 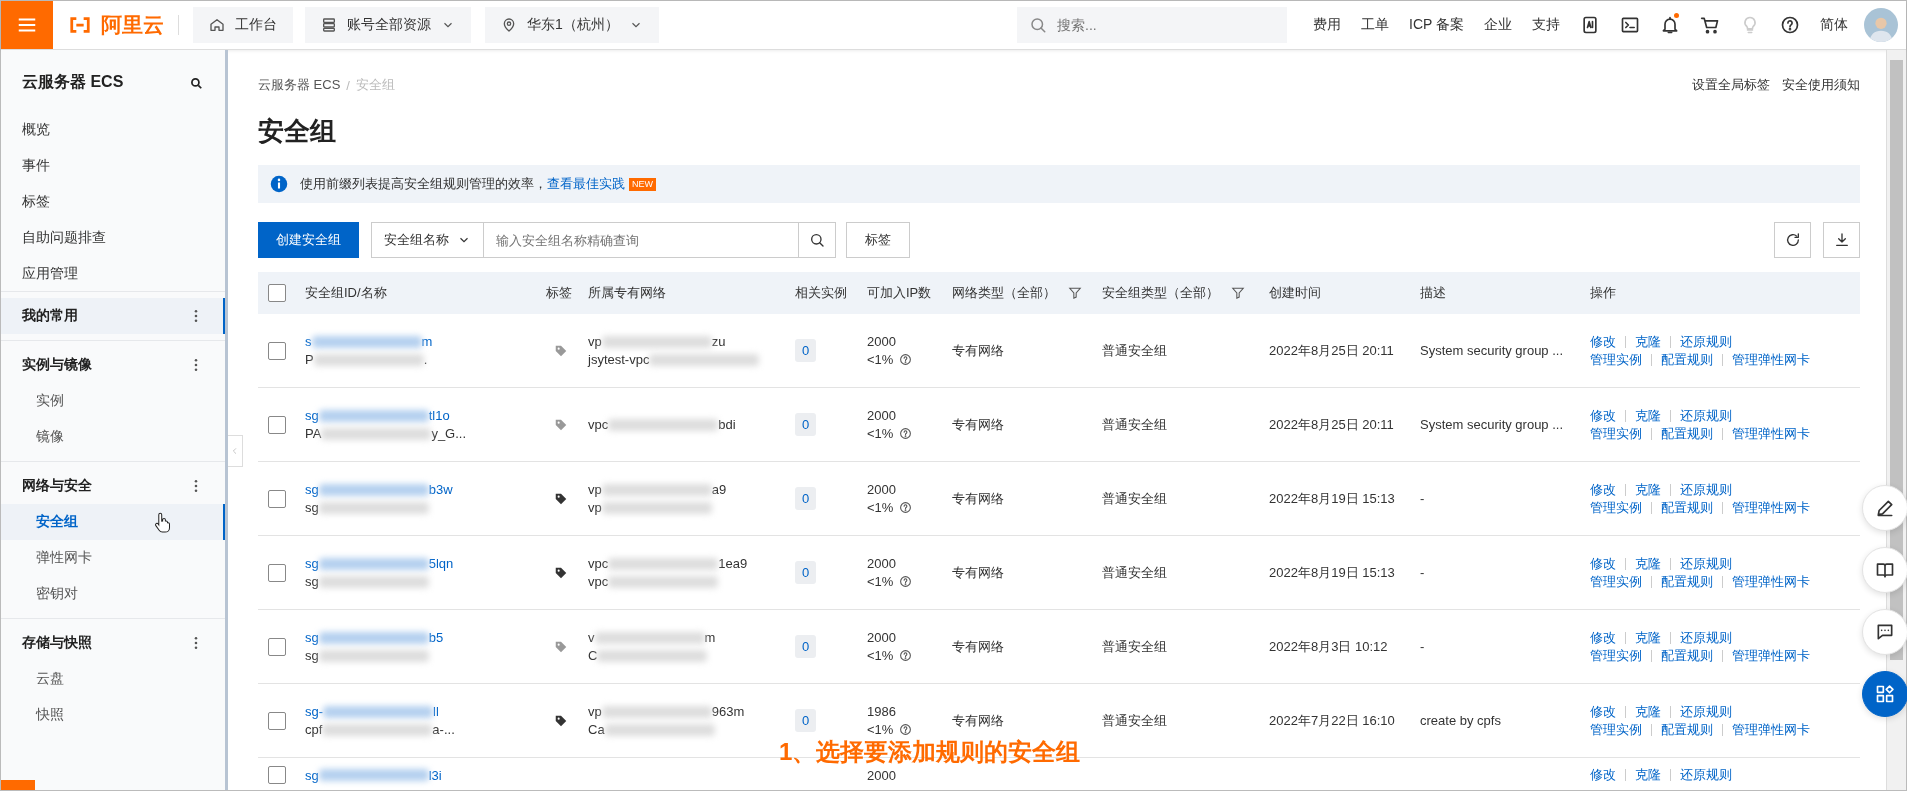 What do you see at coordinates (1731, 85) in the screenshot?
I see `header-link: 设置全局标签` at bounding box center [1731, 85].